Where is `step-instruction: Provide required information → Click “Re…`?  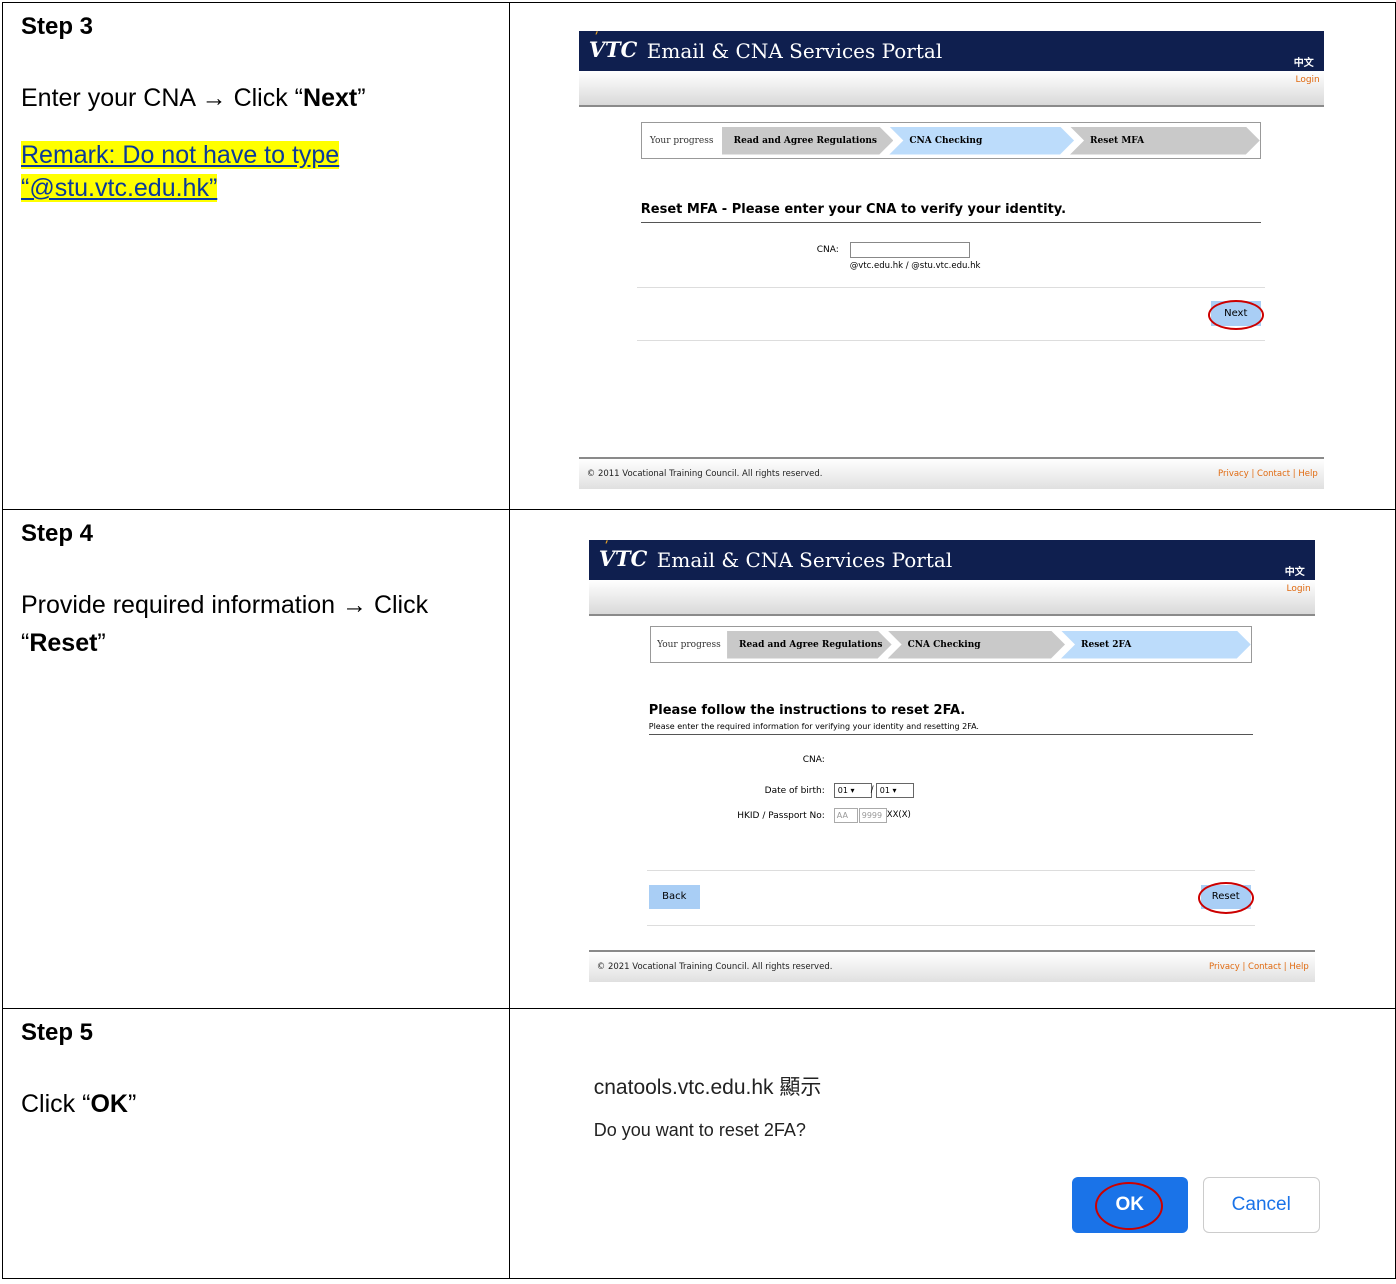 step-instruction: Provide required information → Click “Re… is located at coordinates (225, 624).